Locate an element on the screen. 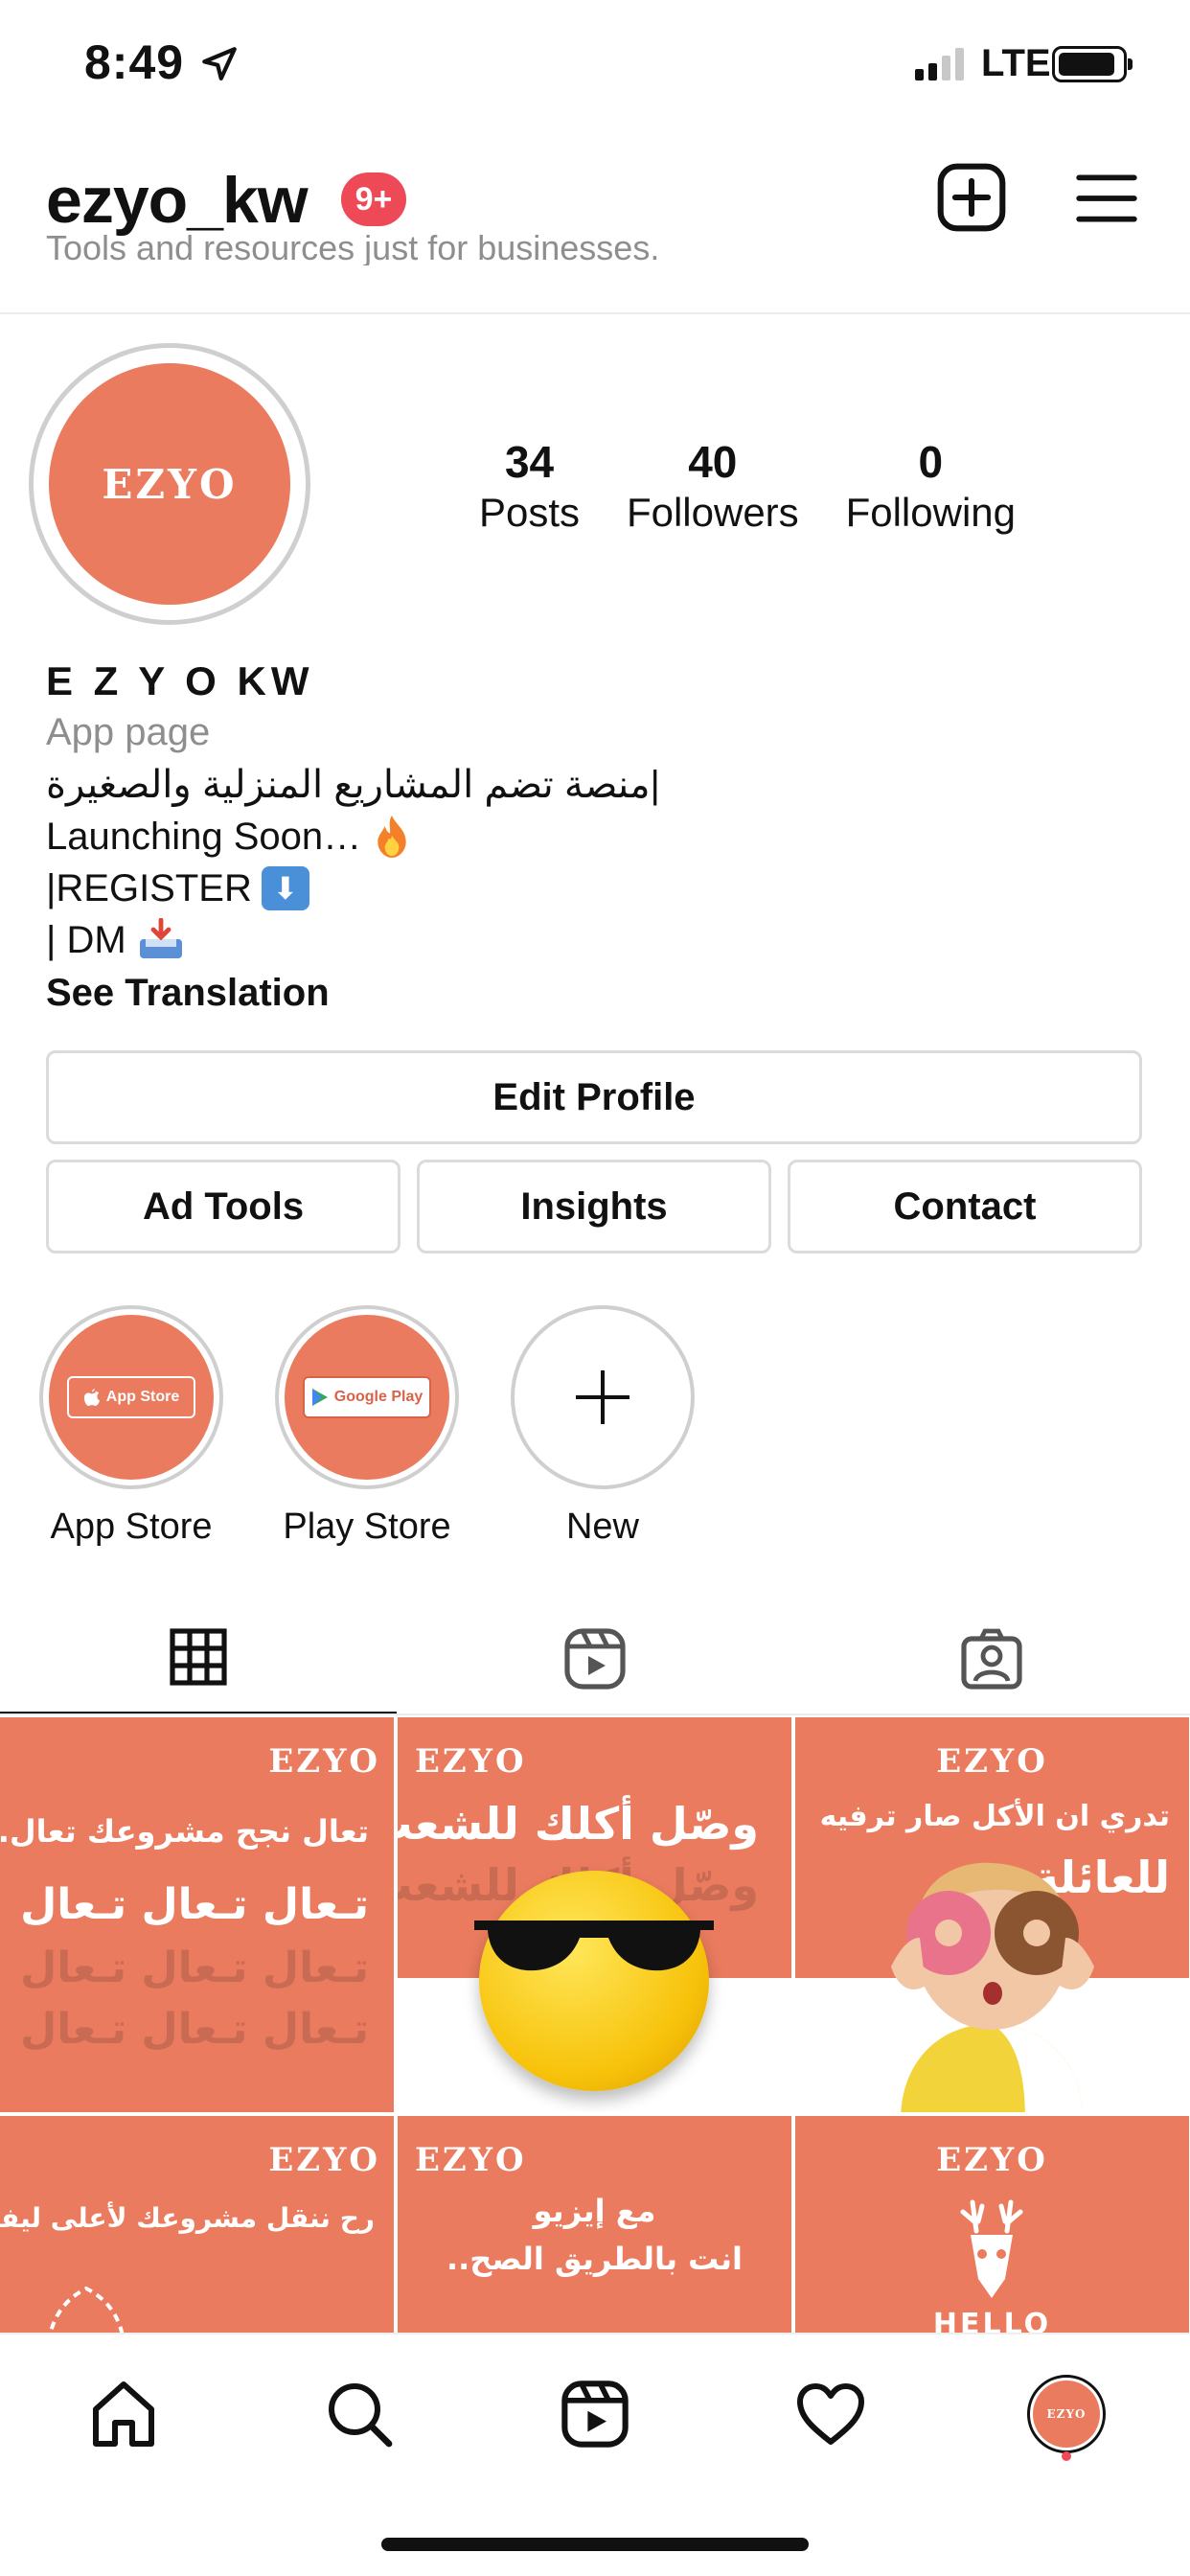 This screenshot has height=2576, width=1190. ad-tools-button: Ad Tools is located at coordinates (223, 1207).